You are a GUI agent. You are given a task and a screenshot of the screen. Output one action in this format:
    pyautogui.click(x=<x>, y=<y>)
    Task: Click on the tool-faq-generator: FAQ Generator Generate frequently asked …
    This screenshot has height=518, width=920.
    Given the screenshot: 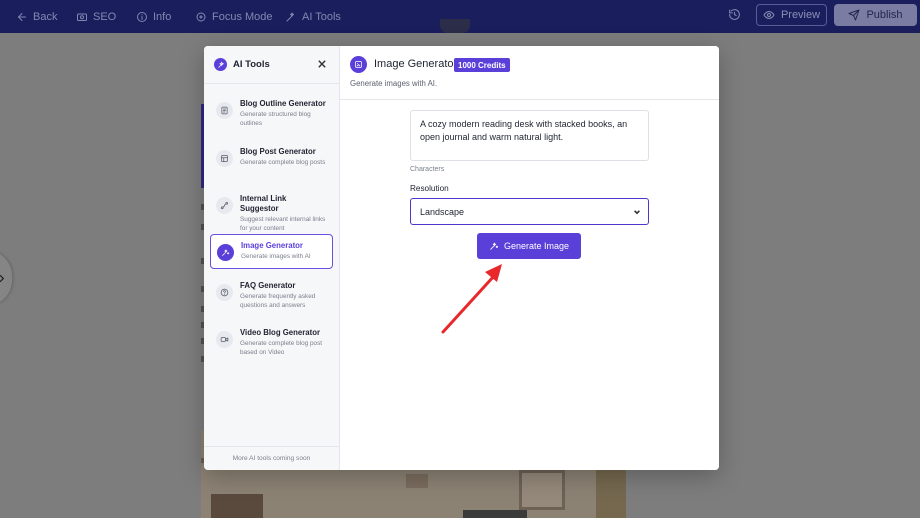 What is the action you would take?
    pyautogui.click(x=271, y=295)
    